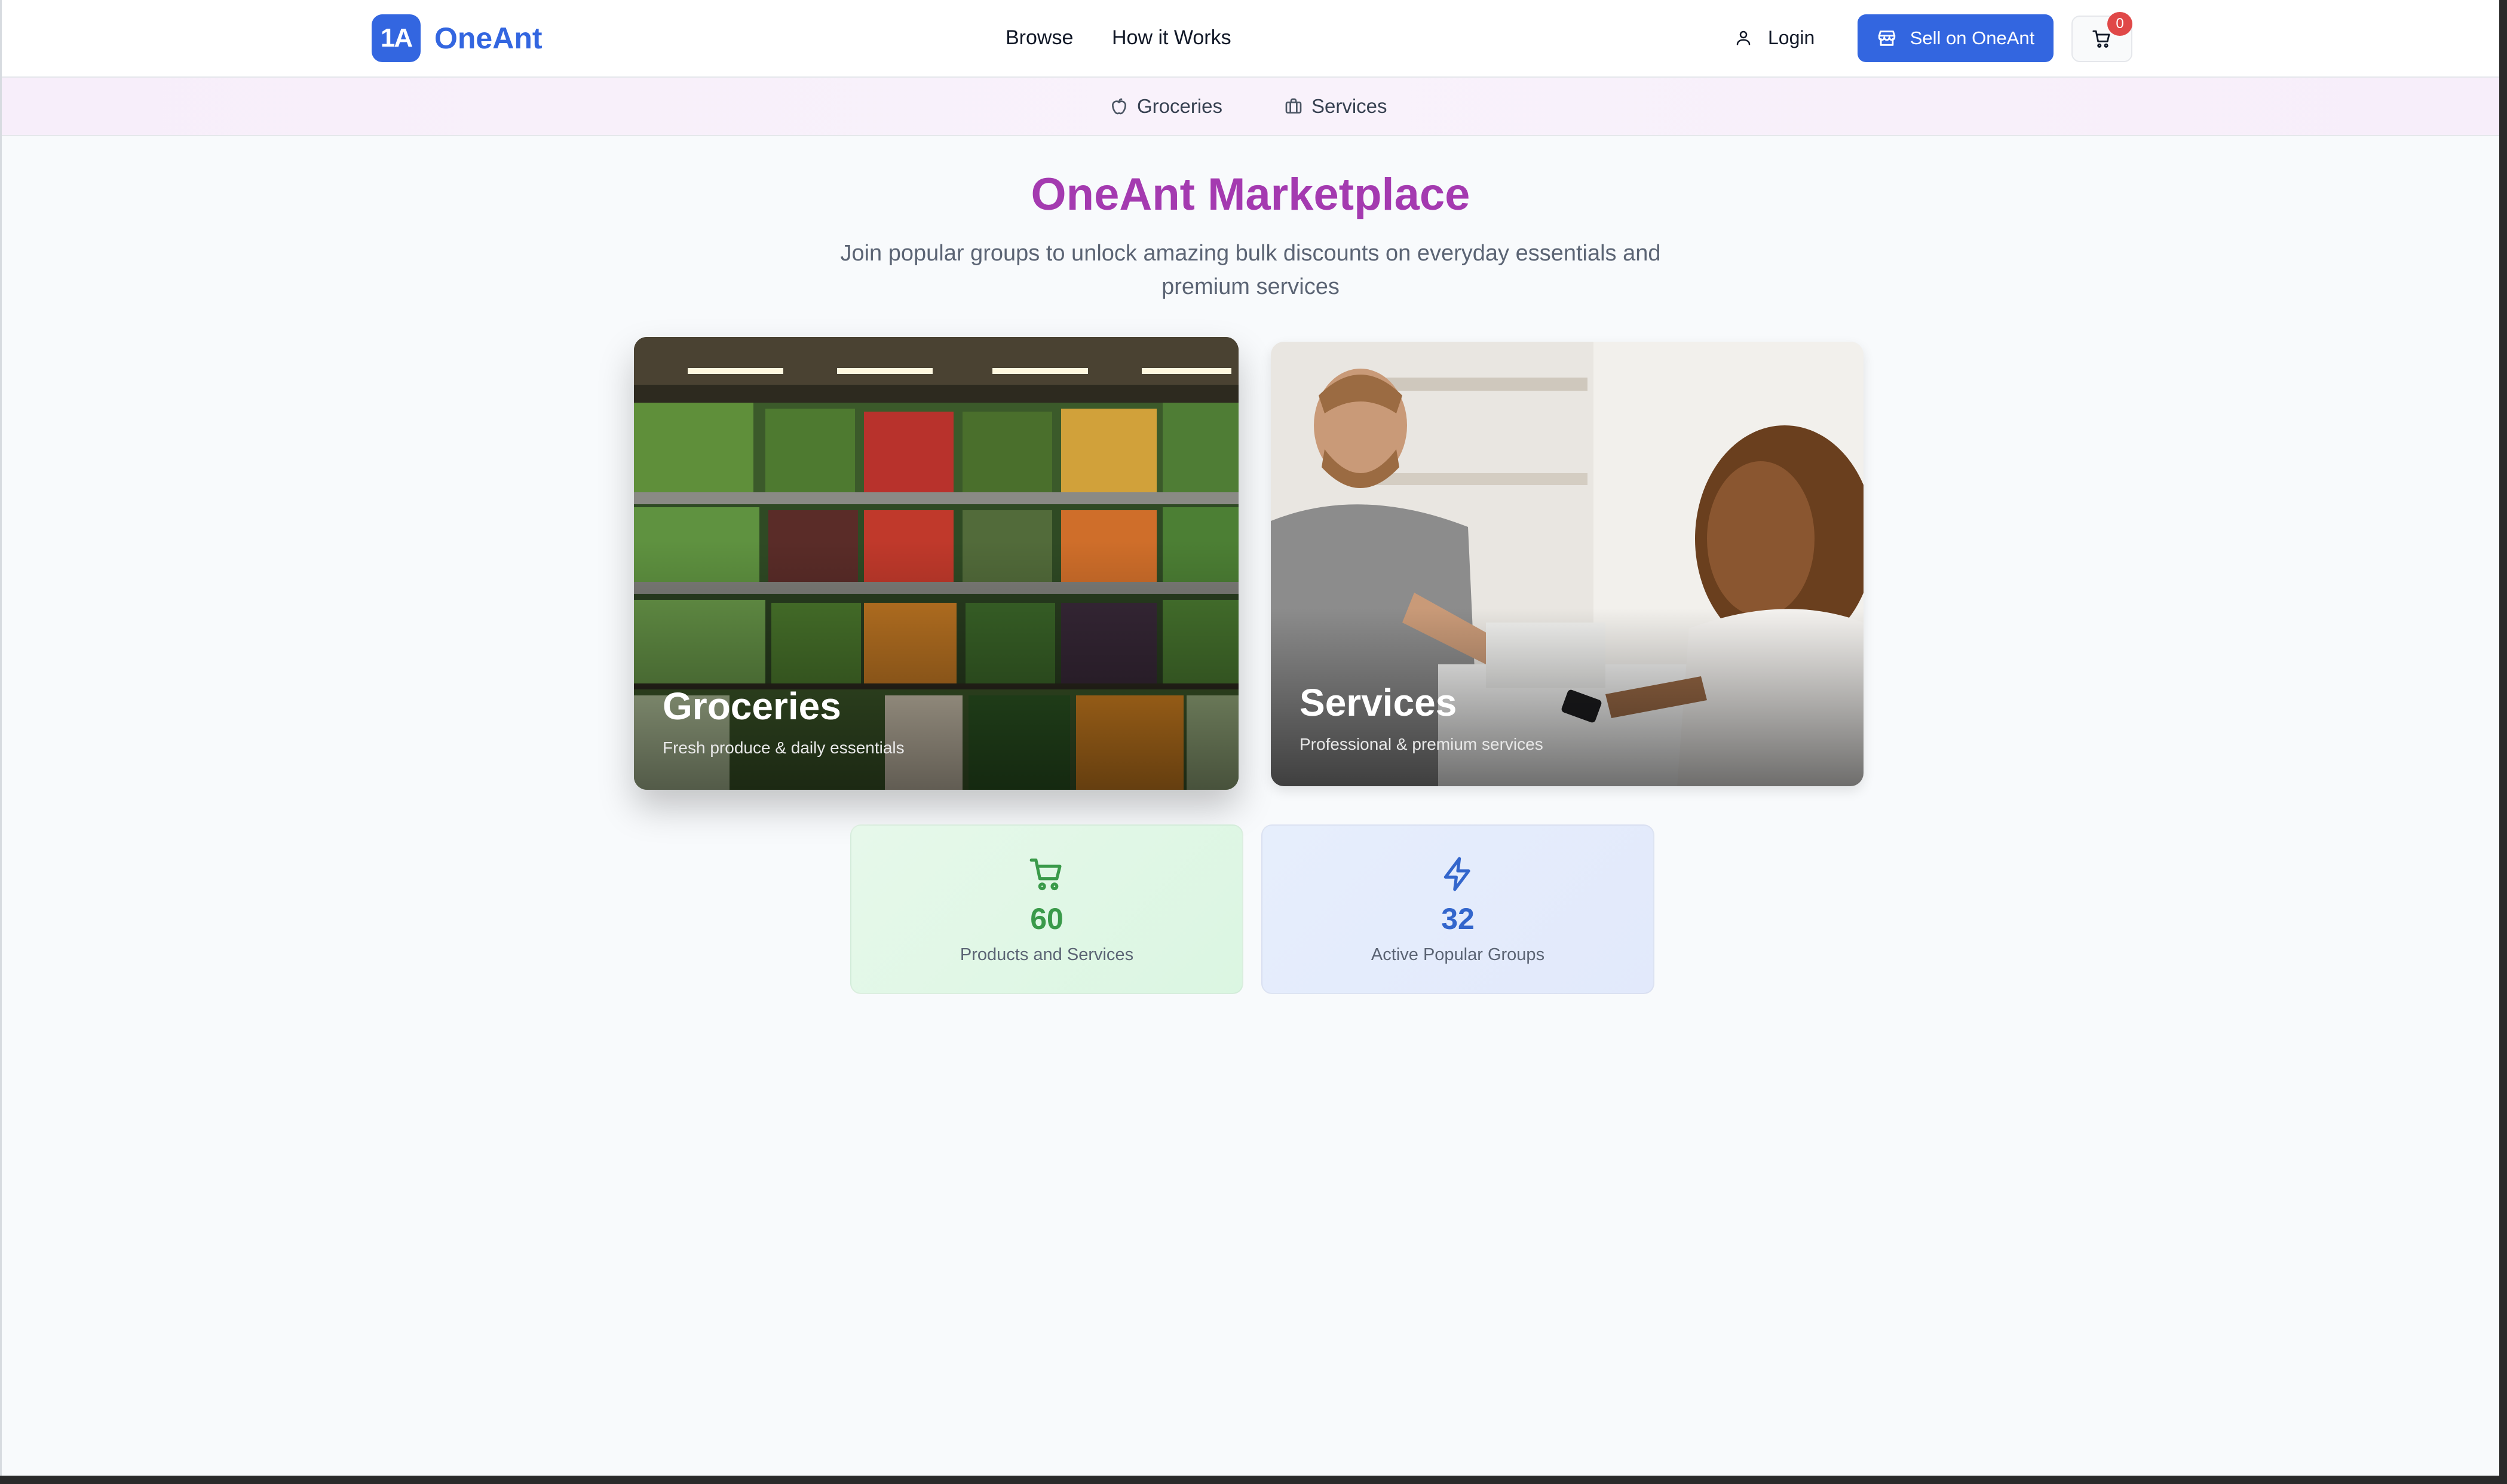 The height and width of the screenshot is (1484, 2507). I want to click on login-button: Login, so click(1775, 38).